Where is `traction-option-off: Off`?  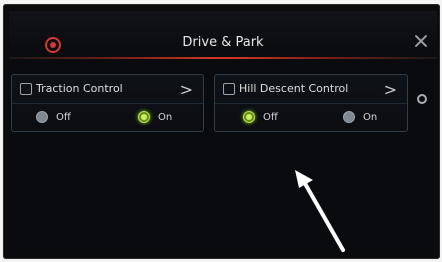
traction-option-off: Off is located at coordinates (53, 117).